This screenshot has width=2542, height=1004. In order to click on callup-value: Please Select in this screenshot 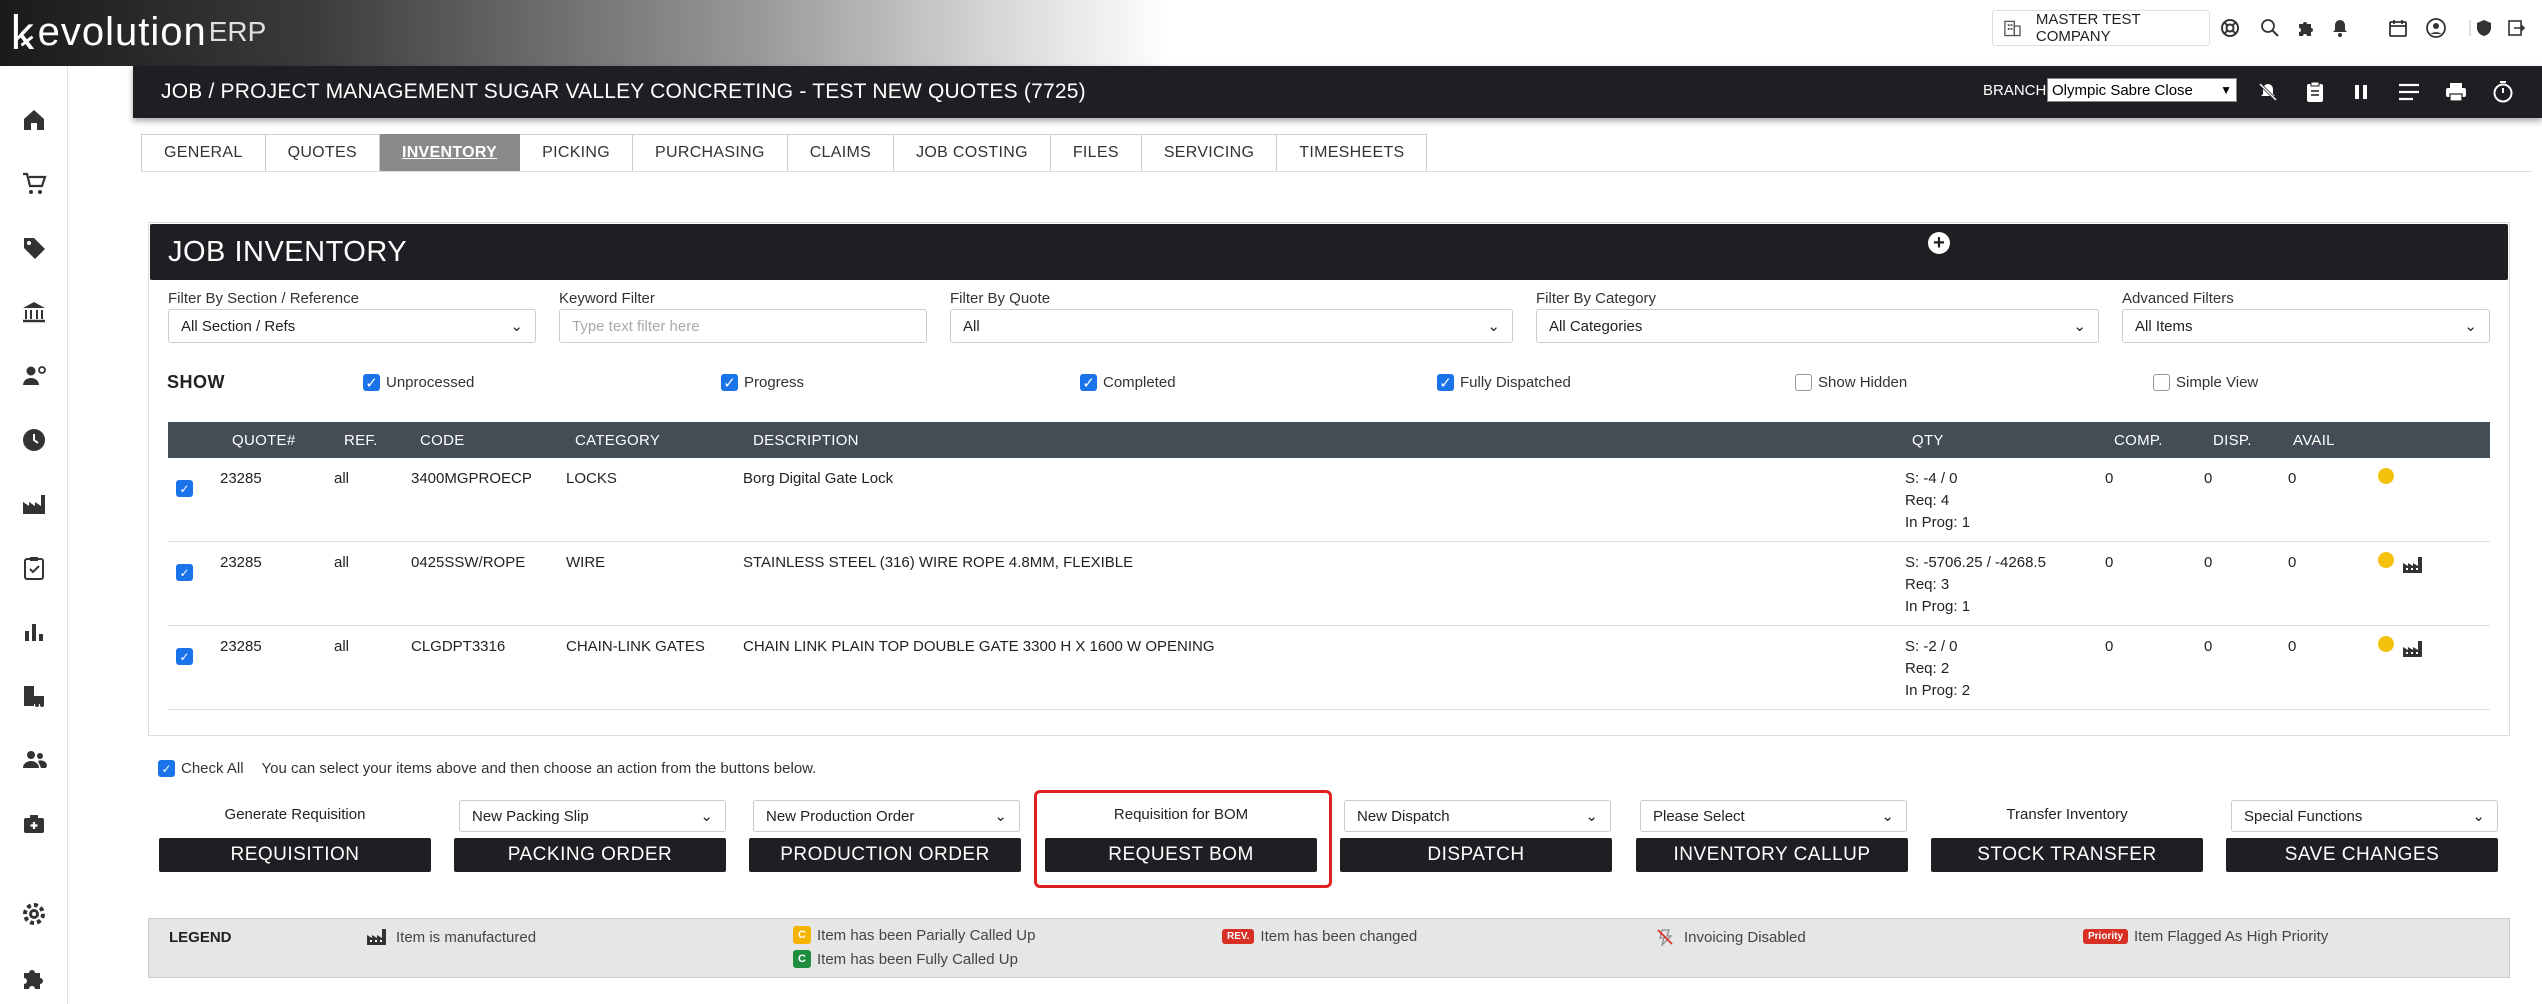, I will do `click(1699, 816)`.